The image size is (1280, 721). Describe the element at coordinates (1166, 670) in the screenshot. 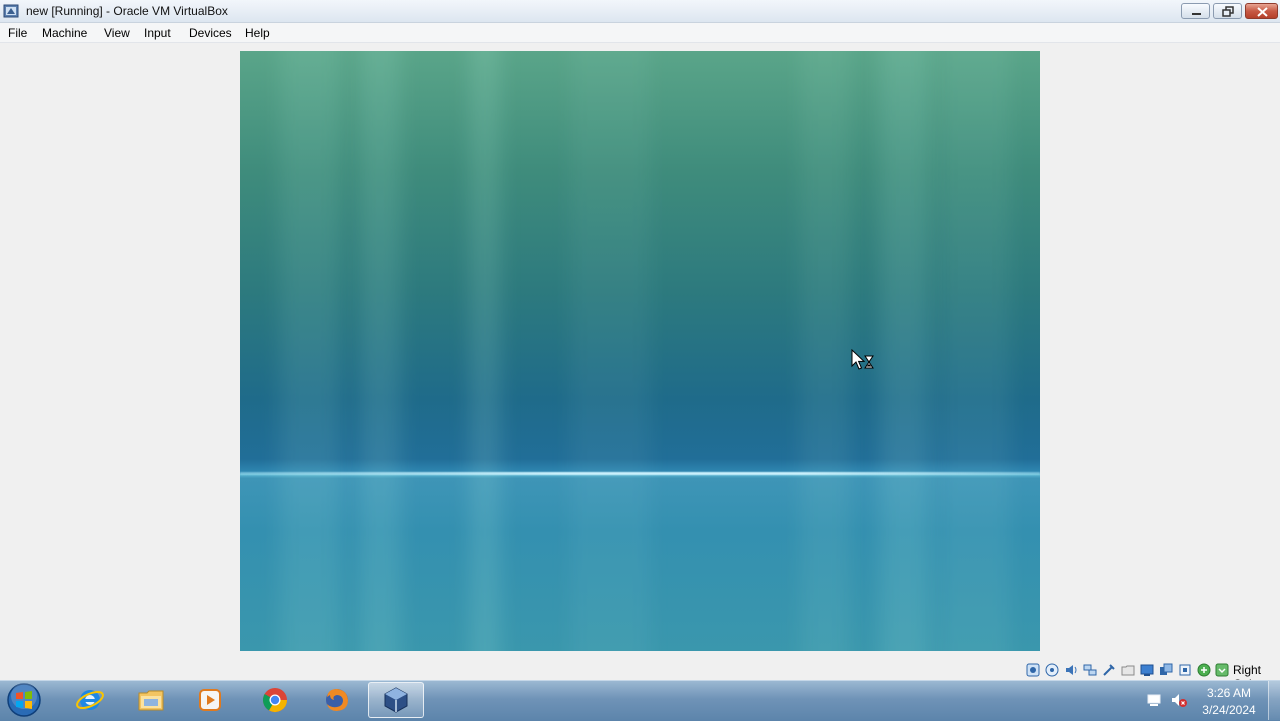

I see `recording-icon` at that location.